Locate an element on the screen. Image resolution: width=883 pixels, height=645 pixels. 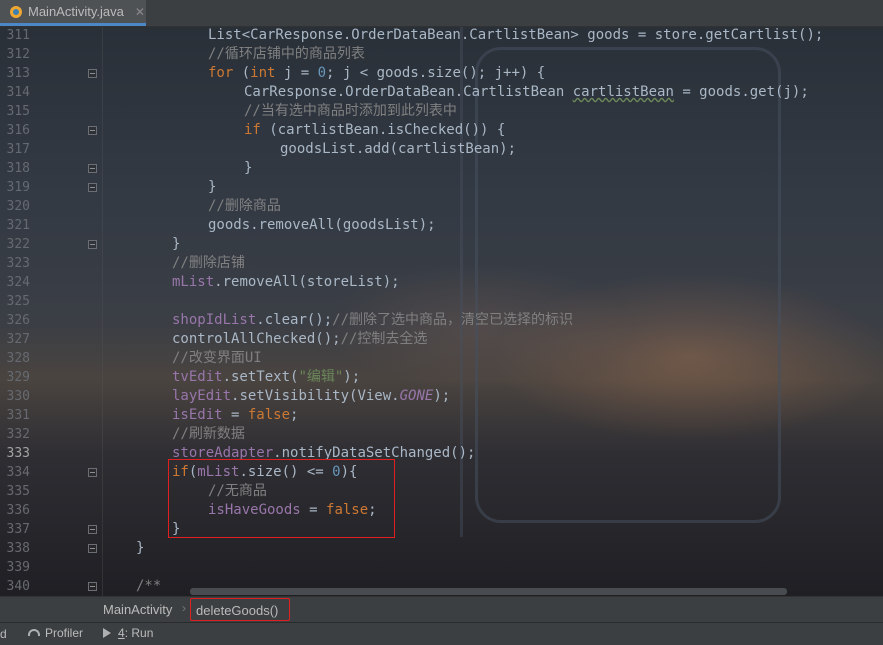
code-line: goodsList.add(cartlistBean); is located at coordinates (398, 149).